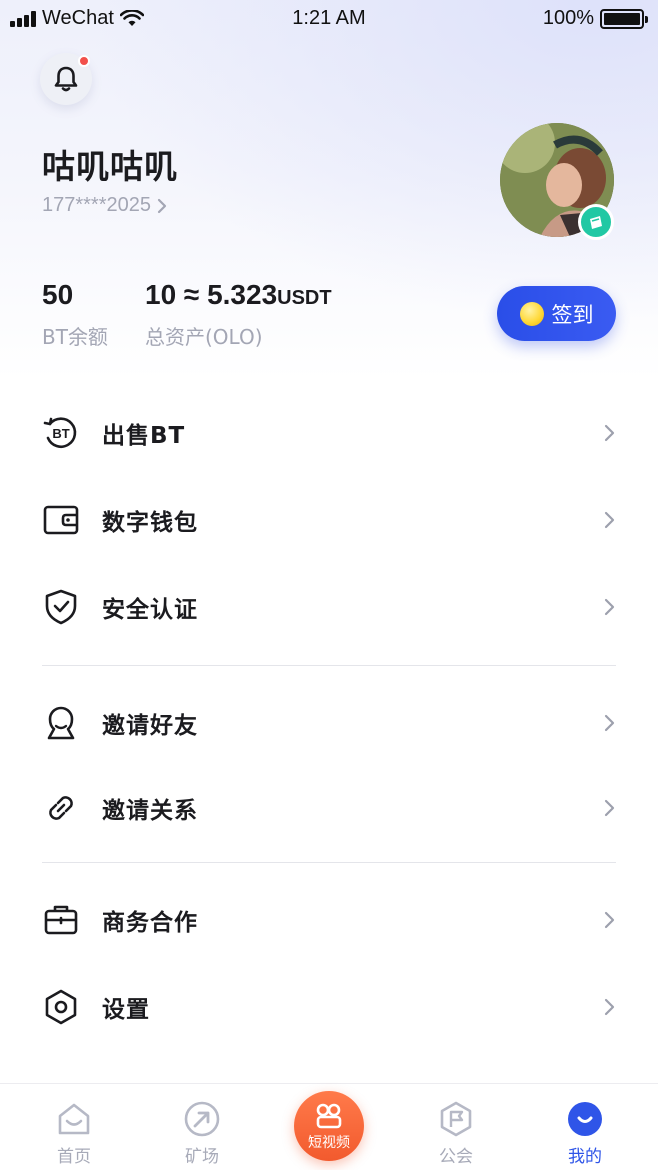 The width and height of the screenshot is (658, 1170). Describe the element at coordinates (202, 1157) in the screenshot. I see `tab-label-mine-field: 矿场` at that location.